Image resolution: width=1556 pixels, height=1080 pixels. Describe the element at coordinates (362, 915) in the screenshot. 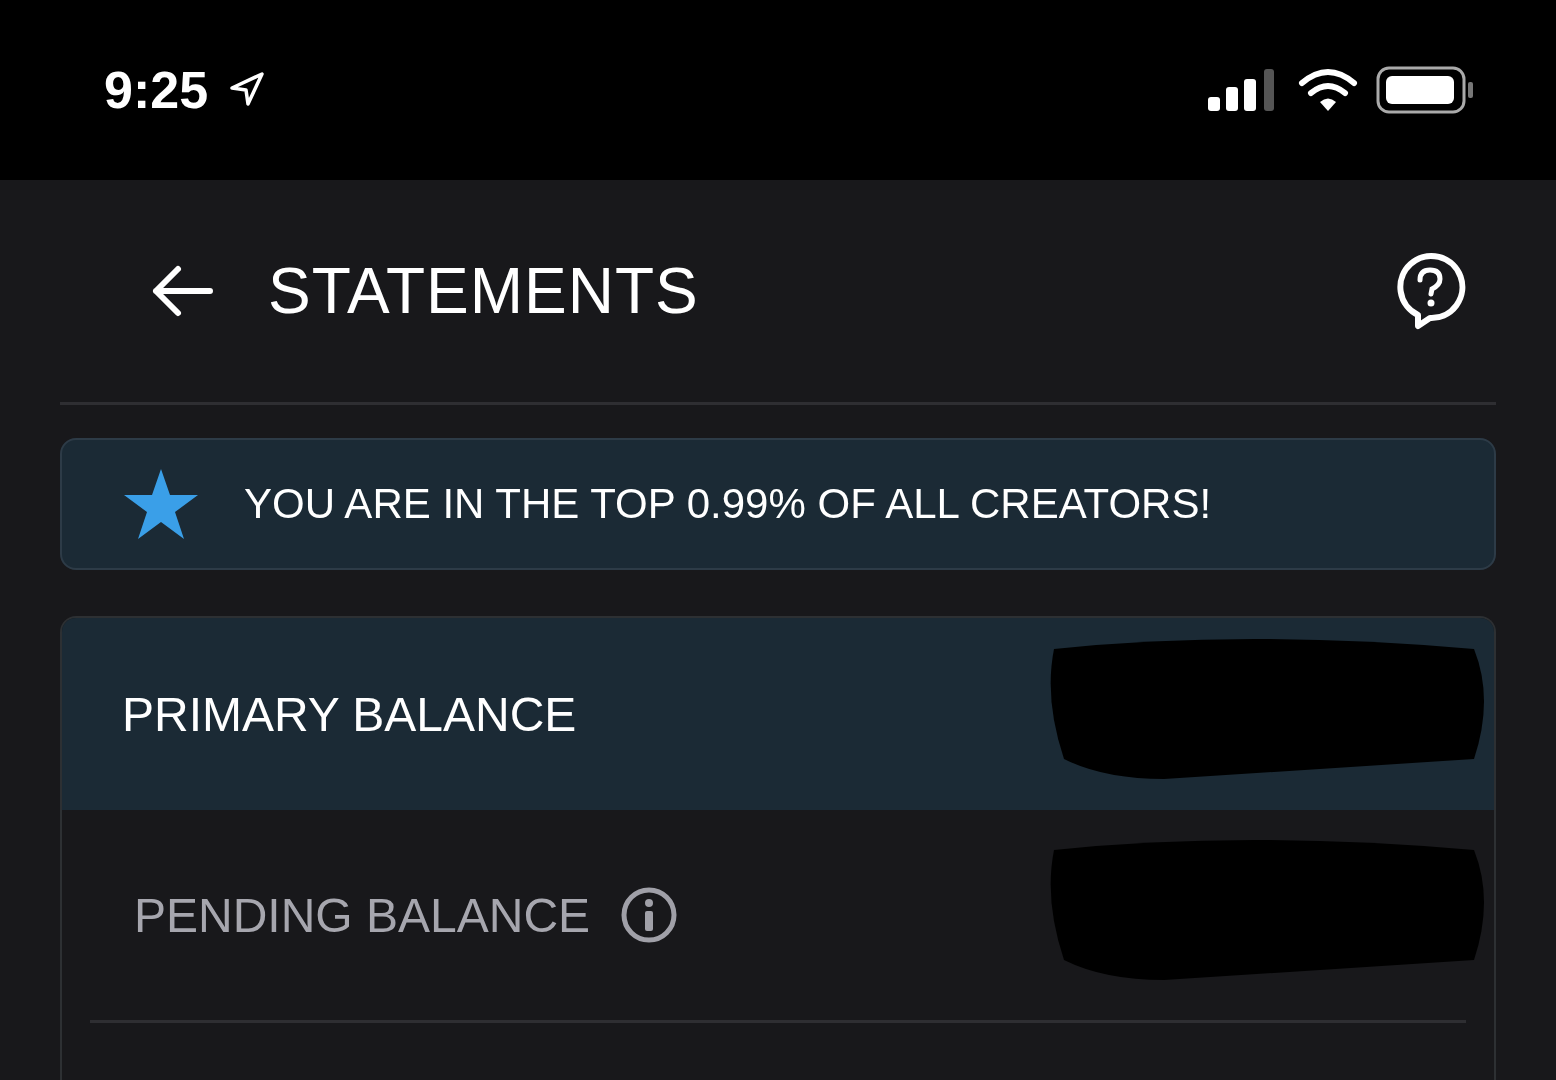

I see `balance-label: PENDING BALANCE` at that location.